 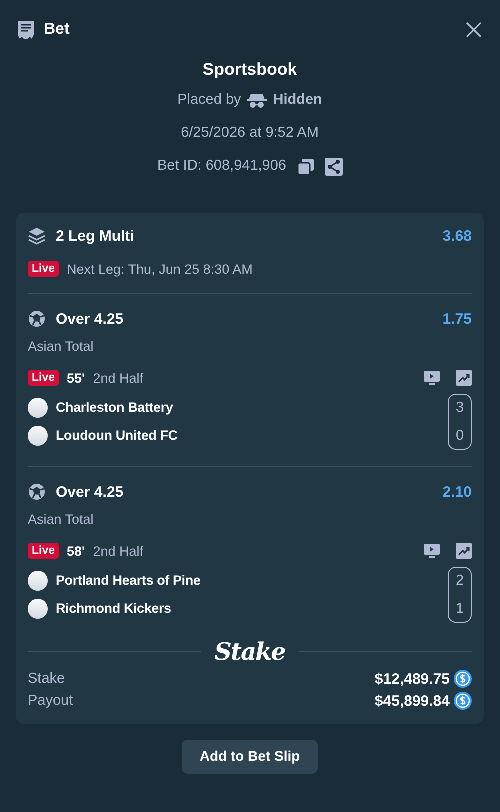 I want to click on receipt-icon, so click(x=26, y=30).